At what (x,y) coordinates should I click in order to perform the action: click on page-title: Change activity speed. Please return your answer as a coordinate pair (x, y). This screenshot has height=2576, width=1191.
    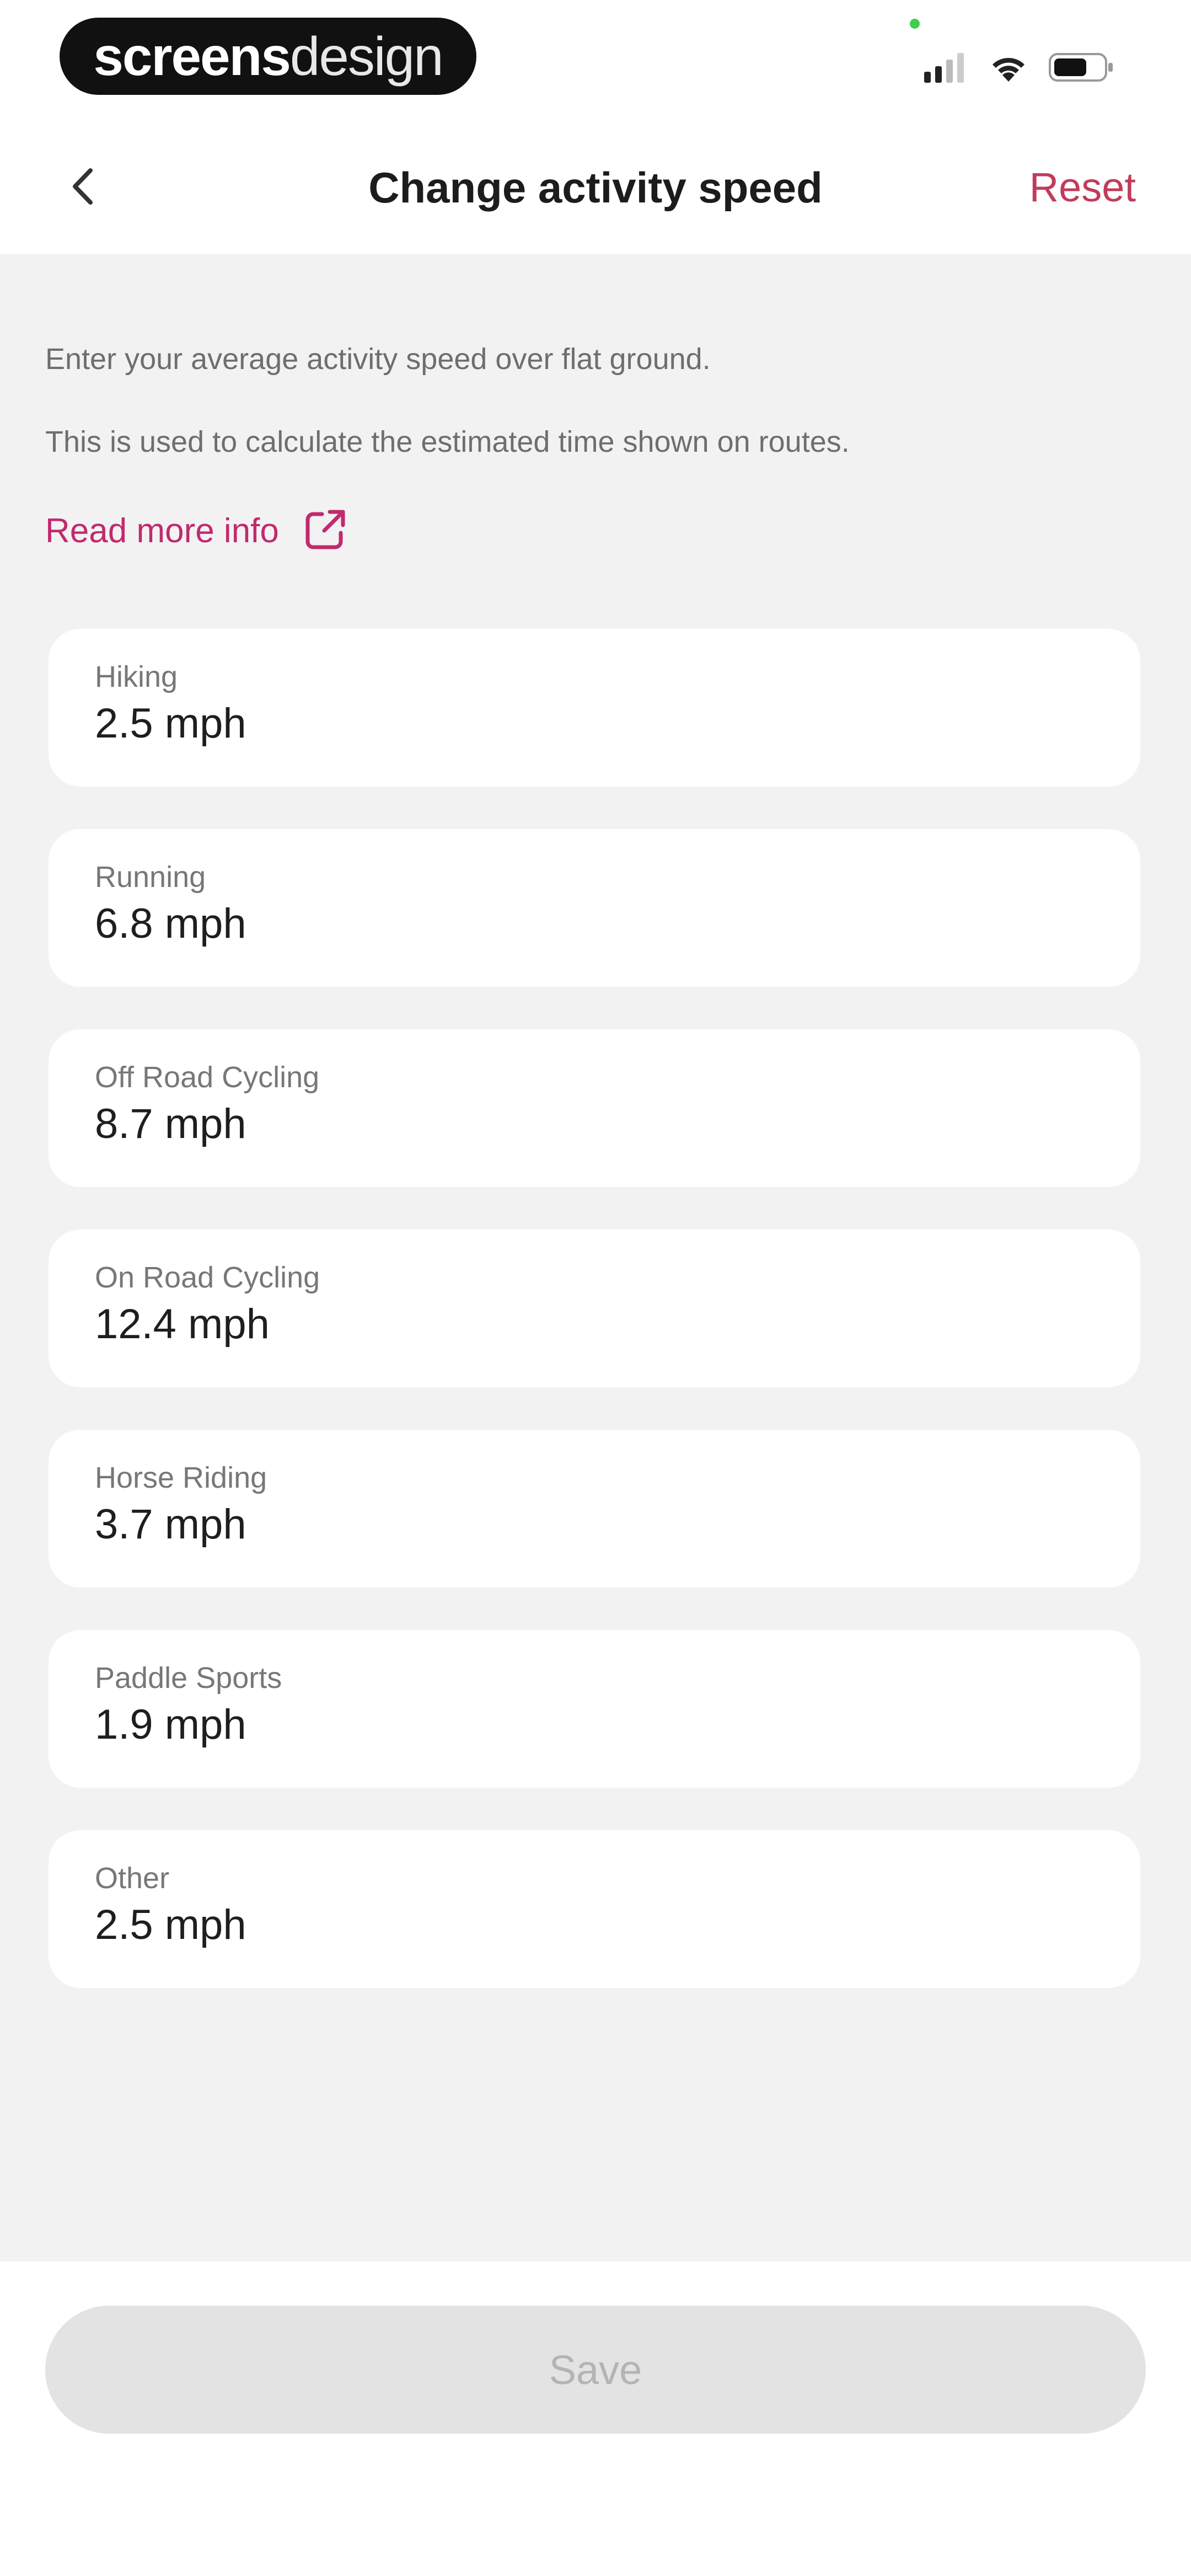
    Looking at the image, I should click on (595, 187).